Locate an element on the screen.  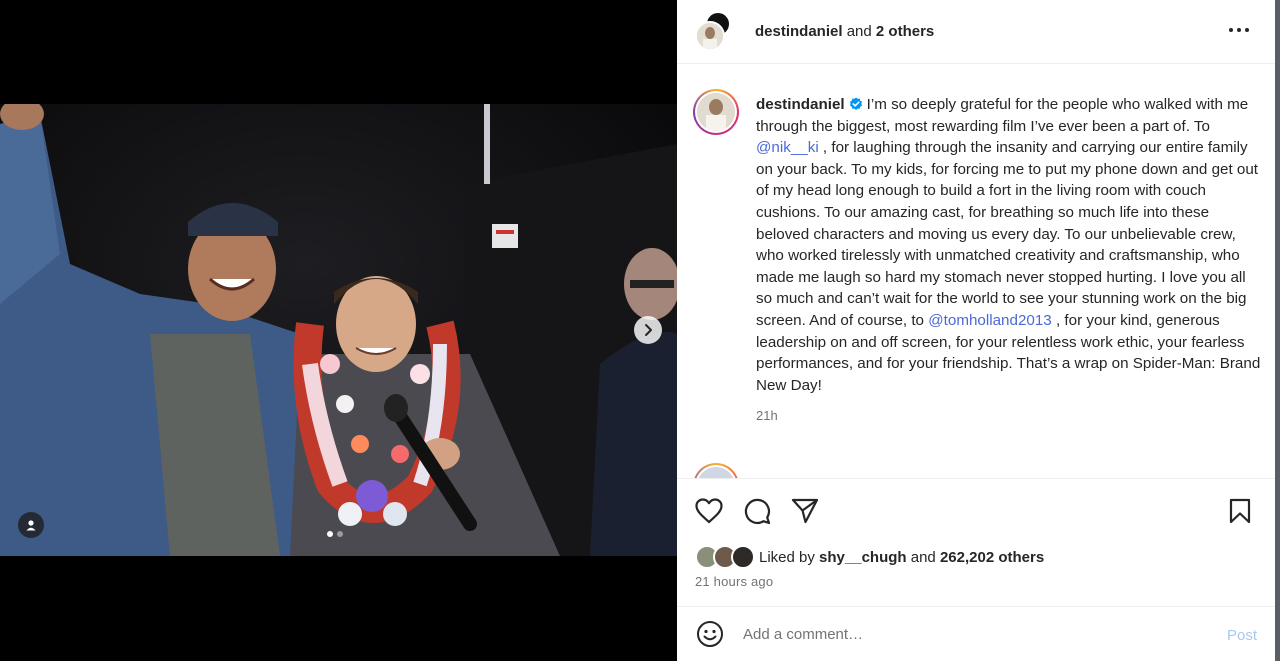
emoji-icon is located at coordinates (710, 634).